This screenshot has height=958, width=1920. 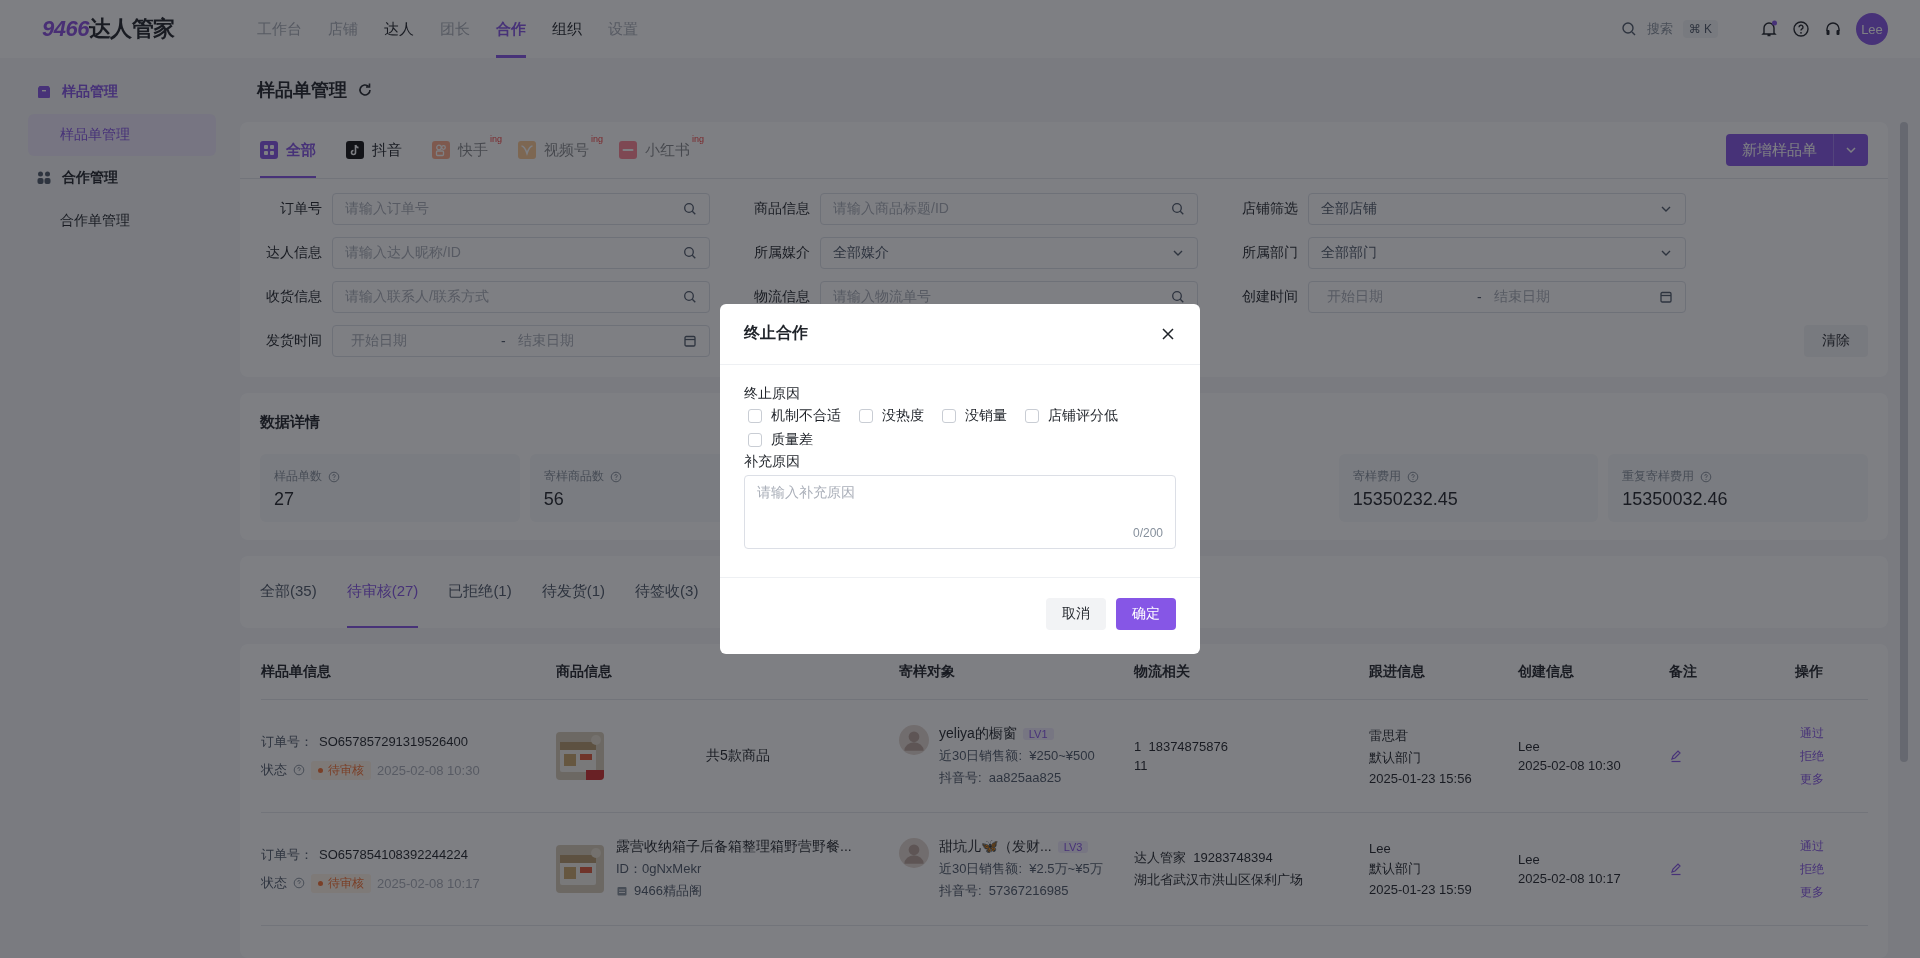 I want to click on logistics-text: 1 18374875876, so click(x=1181, y=746).